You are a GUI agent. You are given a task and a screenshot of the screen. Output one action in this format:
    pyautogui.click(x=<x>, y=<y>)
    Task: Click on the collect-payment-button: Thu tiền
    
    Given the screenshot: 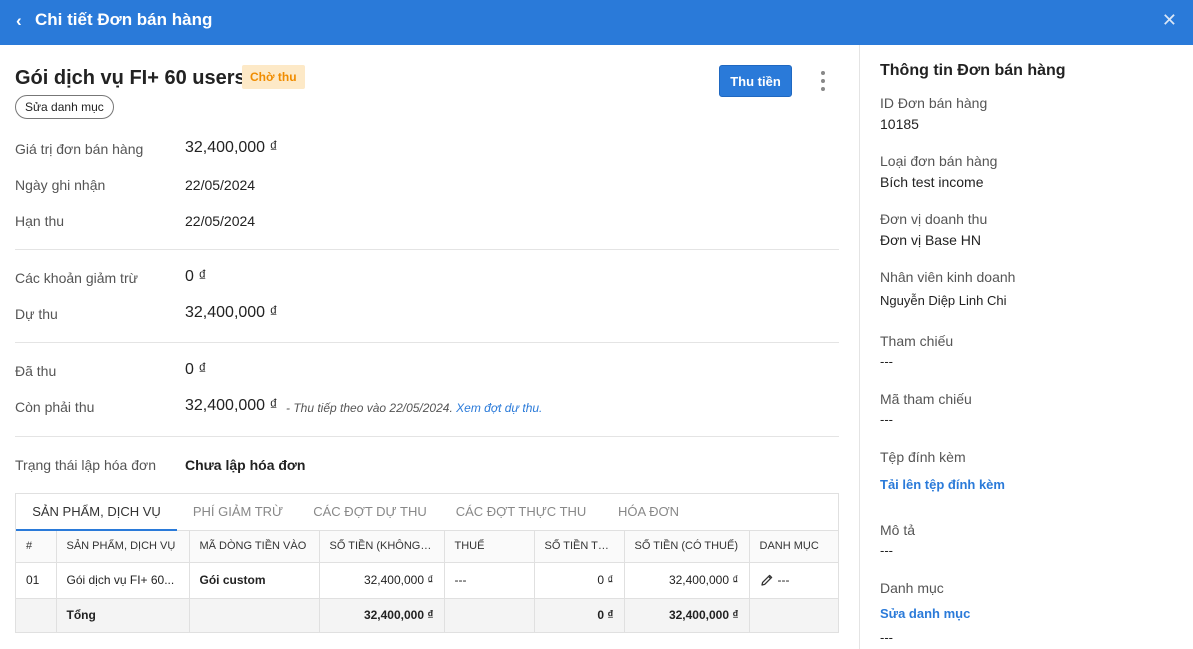 What is the action you would take?
    pyautogui.click(x=755, y=81)
    